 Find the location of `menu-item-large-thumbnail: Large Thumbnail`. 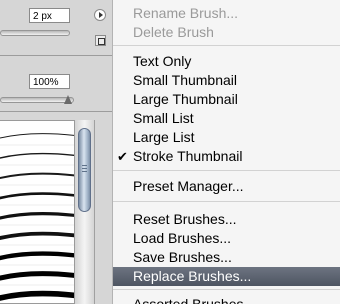

menu-item-large-thumbnail: Large Thumbnail is located at coordinates (226, 99).